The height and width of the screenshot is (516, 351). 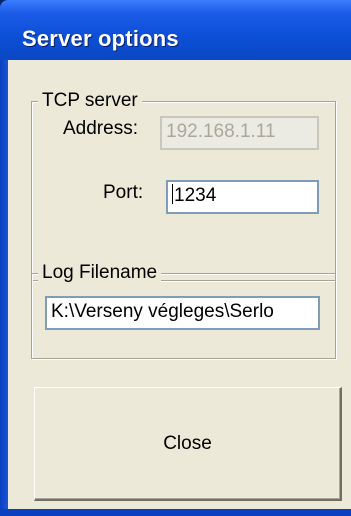 What do you see at coordinates (4, 288) in the screenshot?
I see `window-left-border` at bounding box center [4, 288].